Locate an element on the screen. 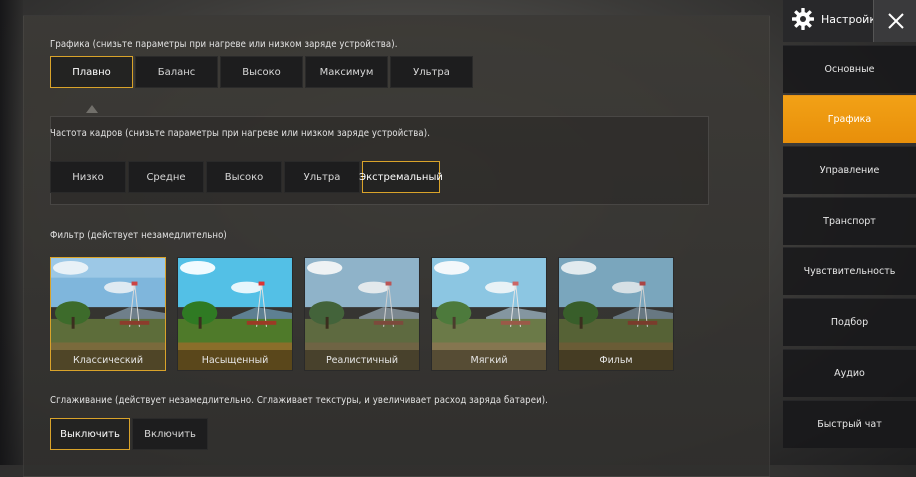 This screenshot has width=916, height=477. fps-option-medium: Средне is located at coordinates (166, 177).